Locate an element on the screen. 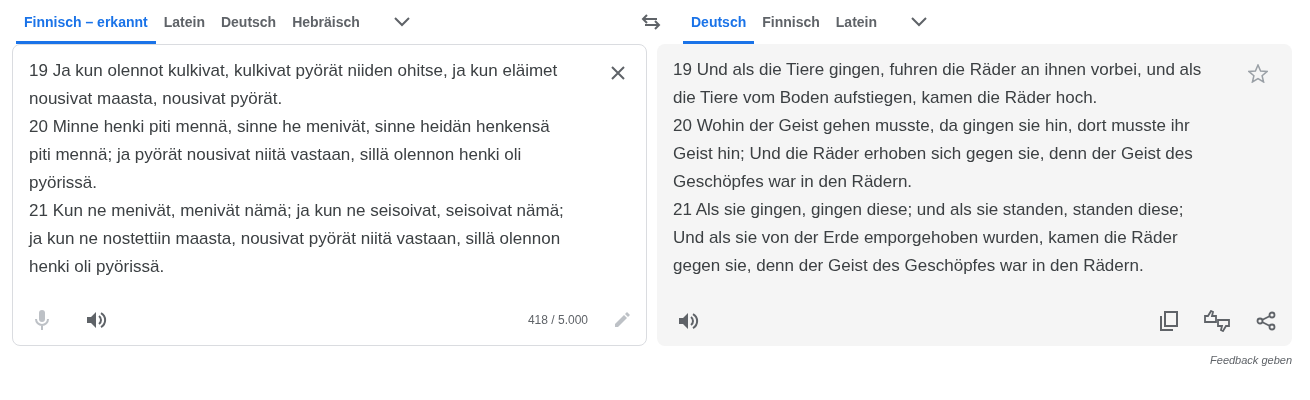 The width and height of the screenshot is (1310, 400). character-count: 418 / 5.000 is located at coordinates (557, 320).